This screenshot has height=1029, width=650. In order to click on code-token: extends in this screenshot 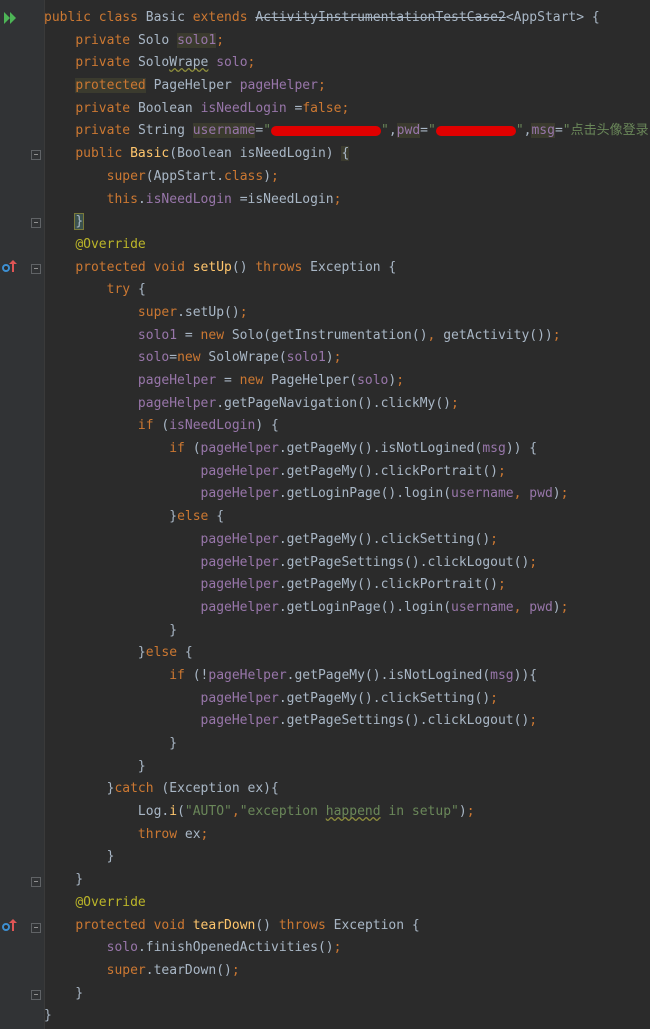, I will do `click(224, 17)`.